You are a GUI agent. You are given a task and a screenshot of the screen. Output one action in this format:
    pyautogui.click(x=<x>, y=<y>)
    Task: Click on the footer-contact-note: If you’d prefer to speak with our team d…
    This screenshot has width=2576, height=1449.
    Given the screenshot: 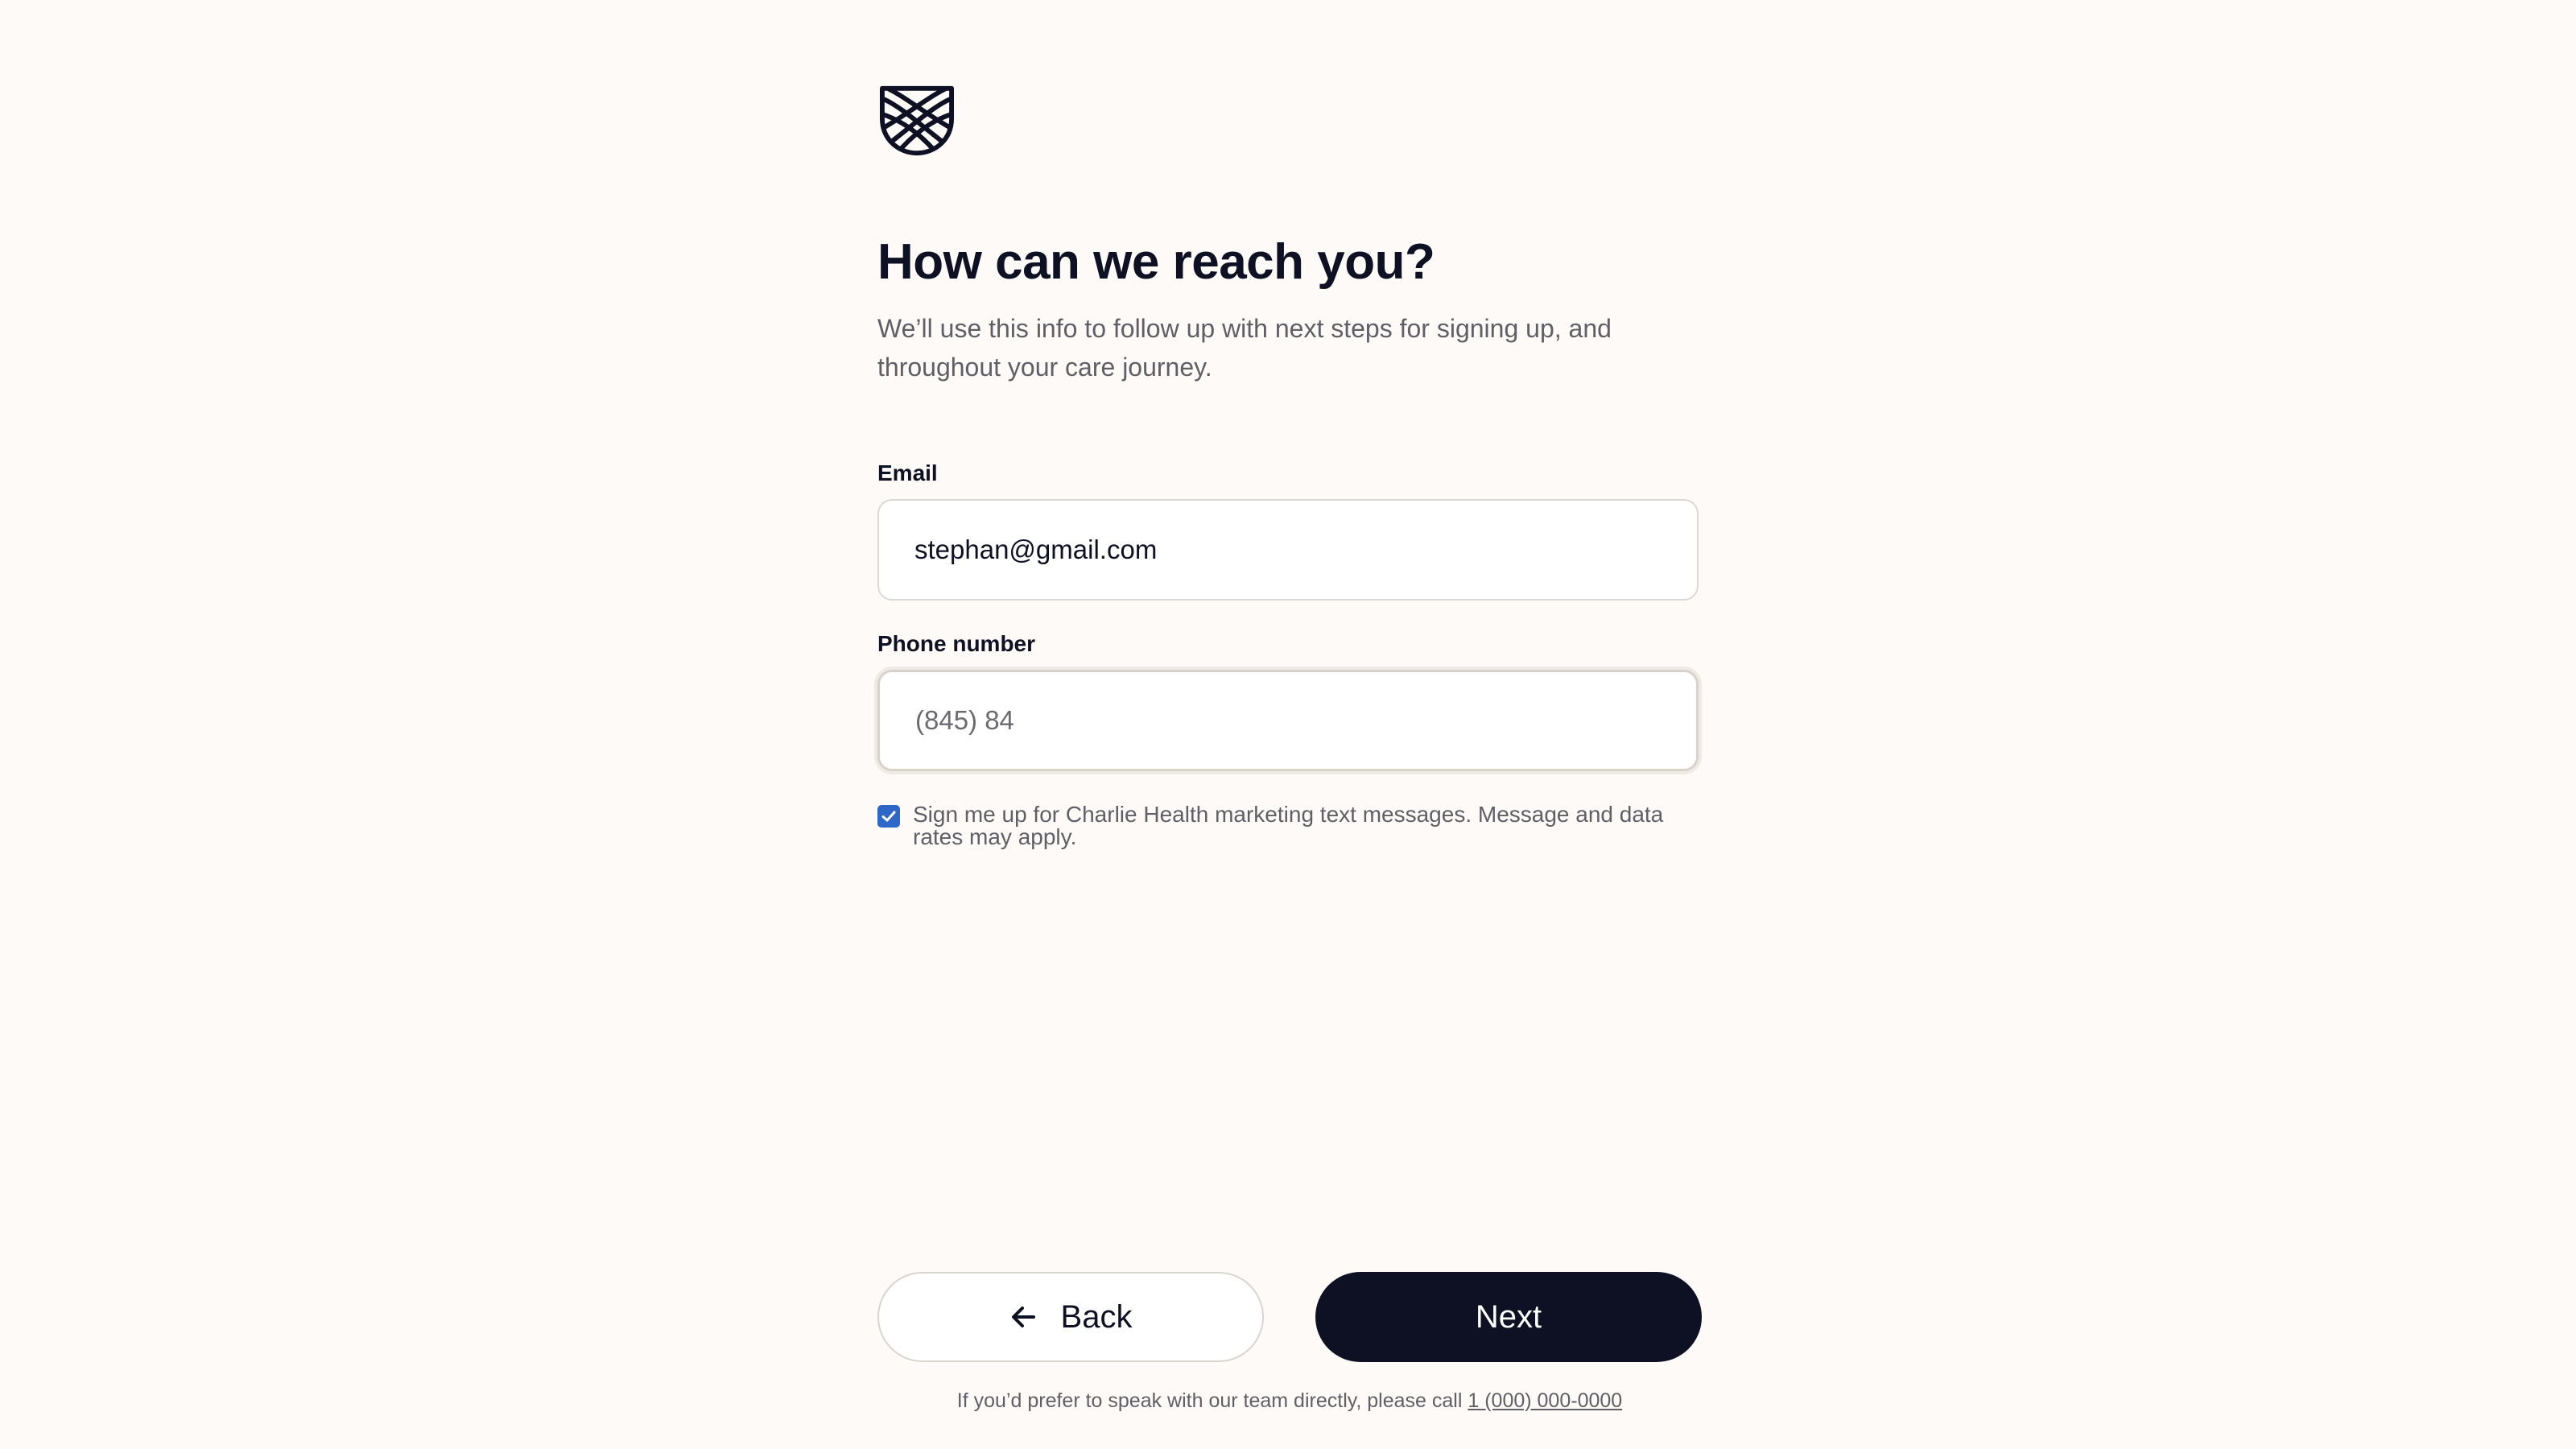 What is the action you would take?
    pyautogui.click(x=1289, y=1401)
    